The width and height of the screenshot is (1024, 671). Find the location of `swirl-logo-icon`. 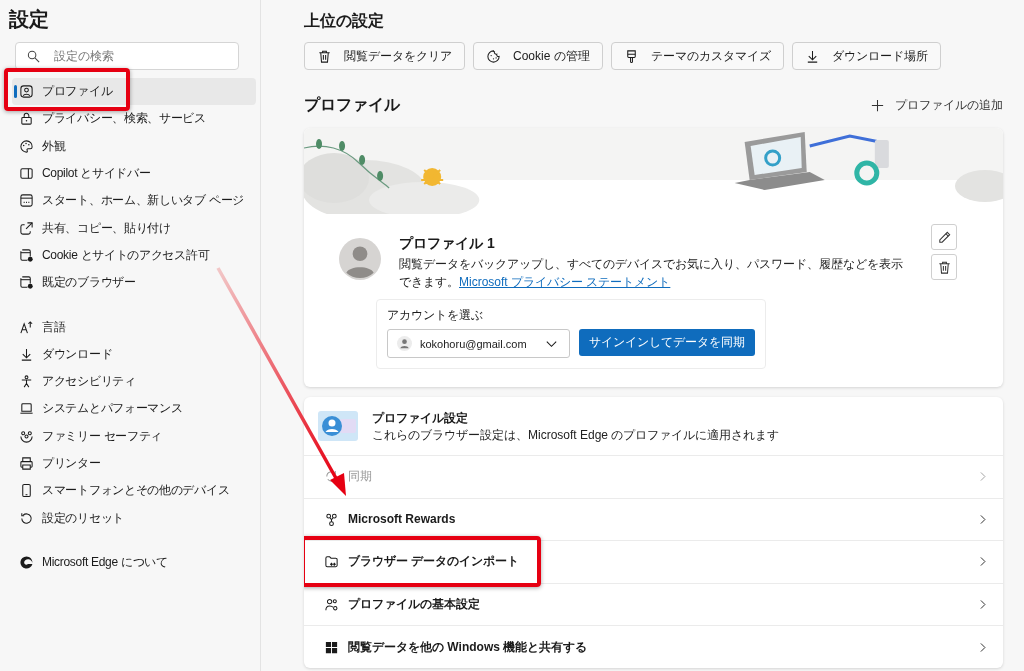

swirl-logo-icon is located at coordinates (26, 562).